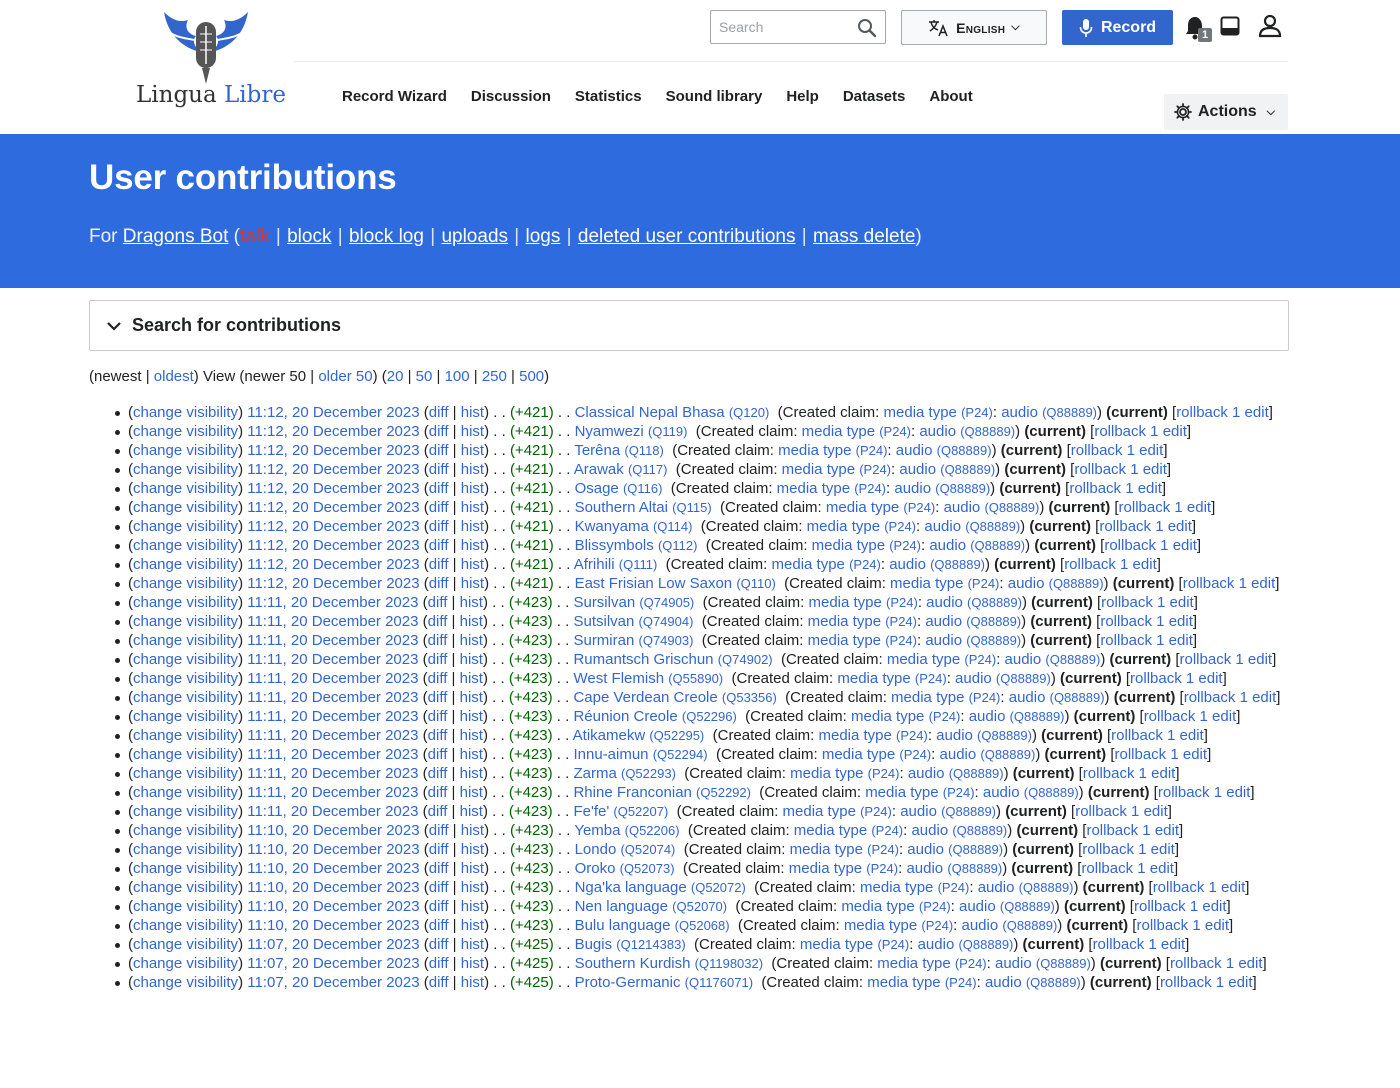 Image resolution: width=1400 pixels, height=1088 pixels. What do you see at coordinates (255, 236) in the screenshot?
I see `talk-link: talk` at bounding box center [255, 236].